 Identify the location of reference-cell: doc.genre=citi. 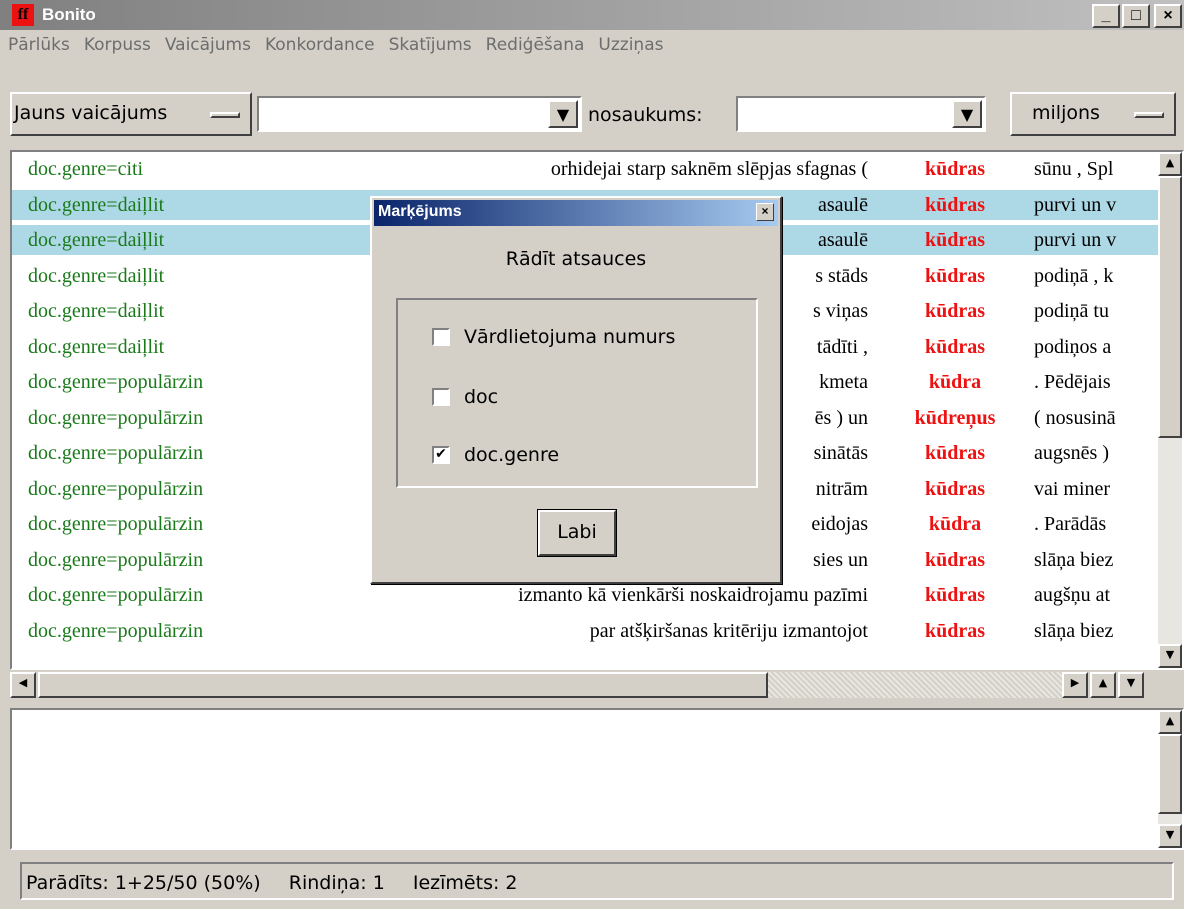
(86, 169).